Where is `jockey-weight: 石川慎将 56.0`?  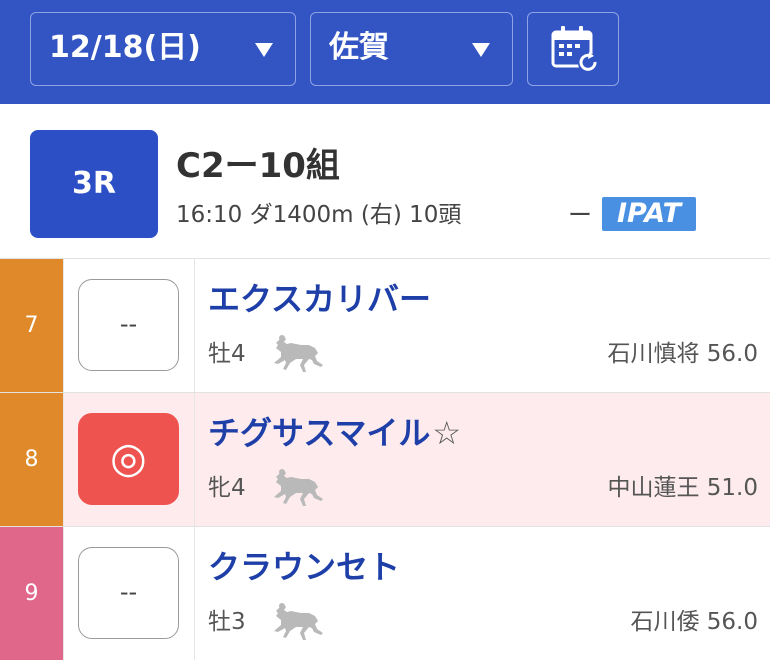 jockey-weight: 石川慎将 56.0 is located at coordinates (682, 354).